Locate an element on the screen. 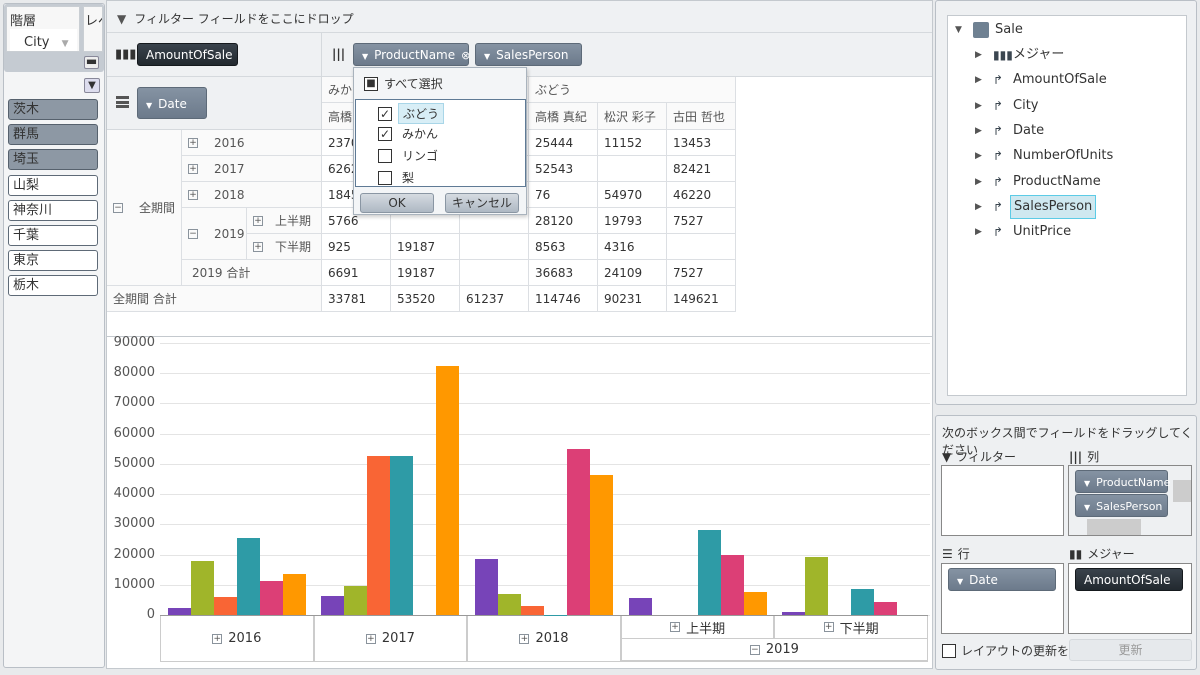 The width and height of the screenshot is (1200, 675). filter-item: 梨 is located at coordinates (396, 177).